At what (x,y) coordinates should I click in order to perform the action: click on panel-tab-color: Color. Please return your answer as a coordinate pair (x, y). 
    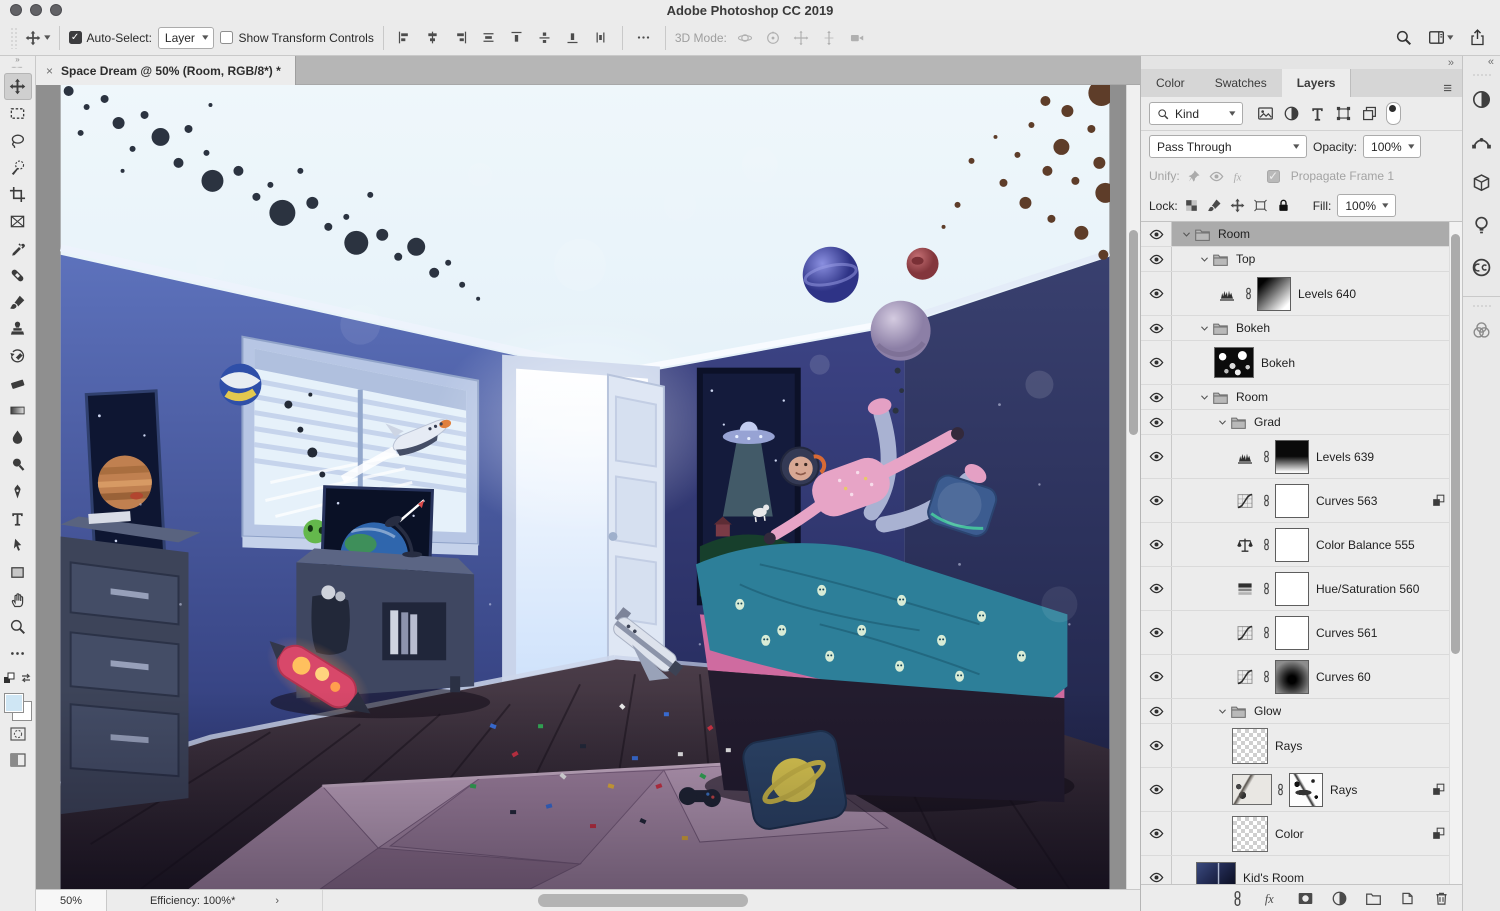
    Looking at the image, I should click on (1170, 83).